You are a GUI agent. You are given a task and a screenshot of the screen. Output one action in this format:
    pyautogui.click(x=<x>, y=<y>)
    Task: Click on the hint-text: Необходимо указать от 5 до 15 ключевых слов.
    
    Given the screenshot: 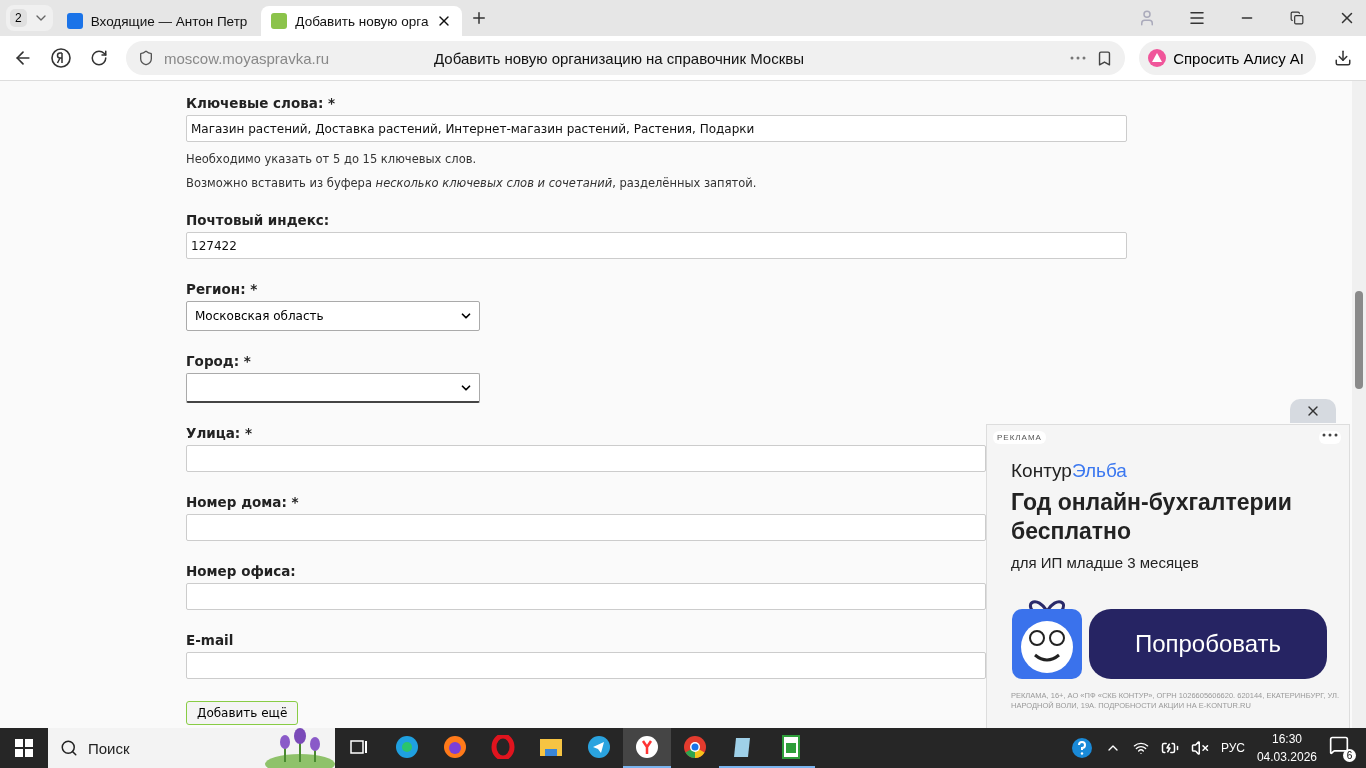 What is the action you would take?
    pyautogui.click(x=331, y=159)
    